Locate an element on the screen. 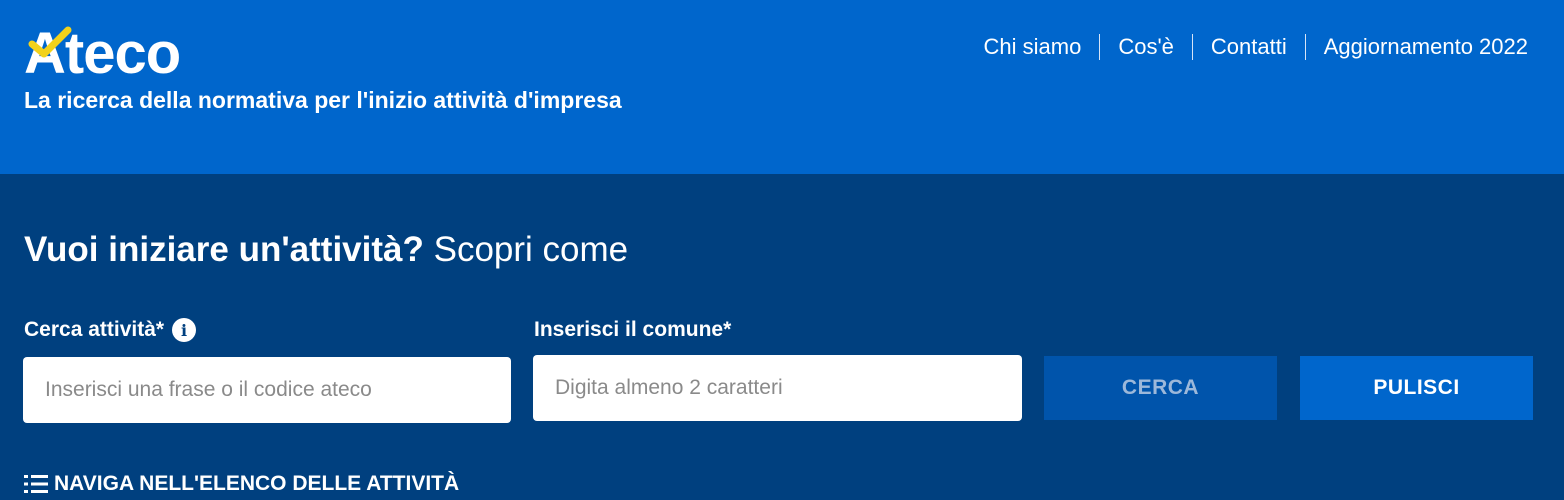 This screenshot has height=500, width=1564. check-icon is located at coordinates (50, 42).